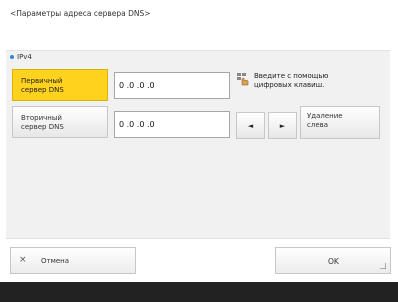 The image size is (398, 302). Describe the element at coordinates (172, 124) in the screenshot. I see `secondary-dns-input: 0 .0 .0 .0` at that location.